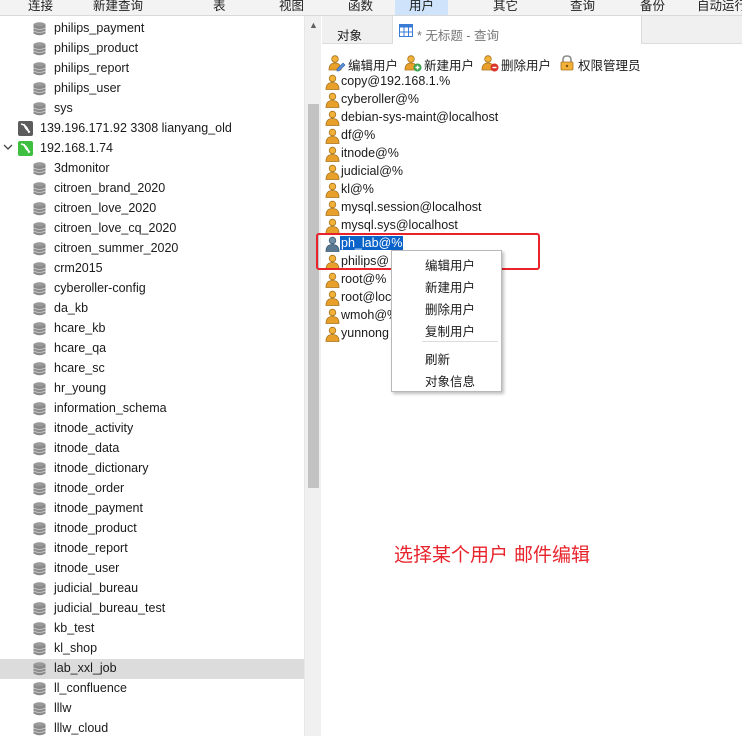 This screenshot has height=736, width=742. Describe the element at coordinates (152, 727) in the screenshot. I see `tree-database-item: lllw_cloud` at that location.